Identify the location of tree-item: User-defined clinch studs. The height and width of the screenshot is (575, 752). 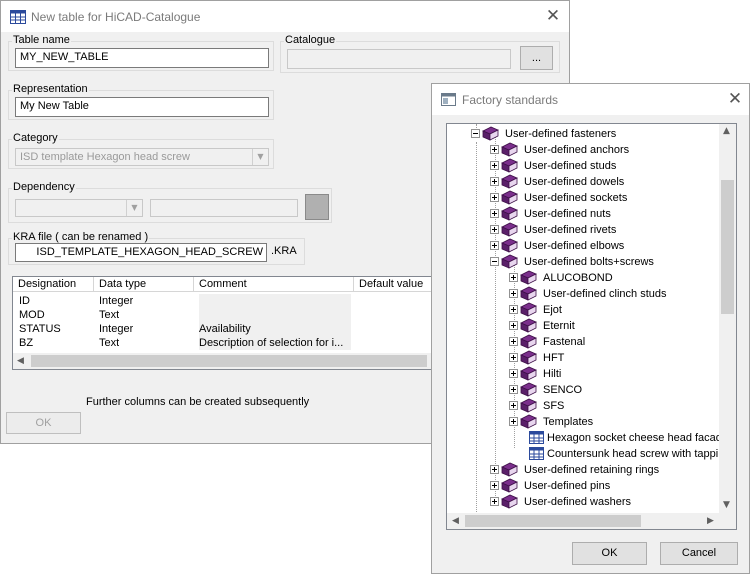
(583, 294).